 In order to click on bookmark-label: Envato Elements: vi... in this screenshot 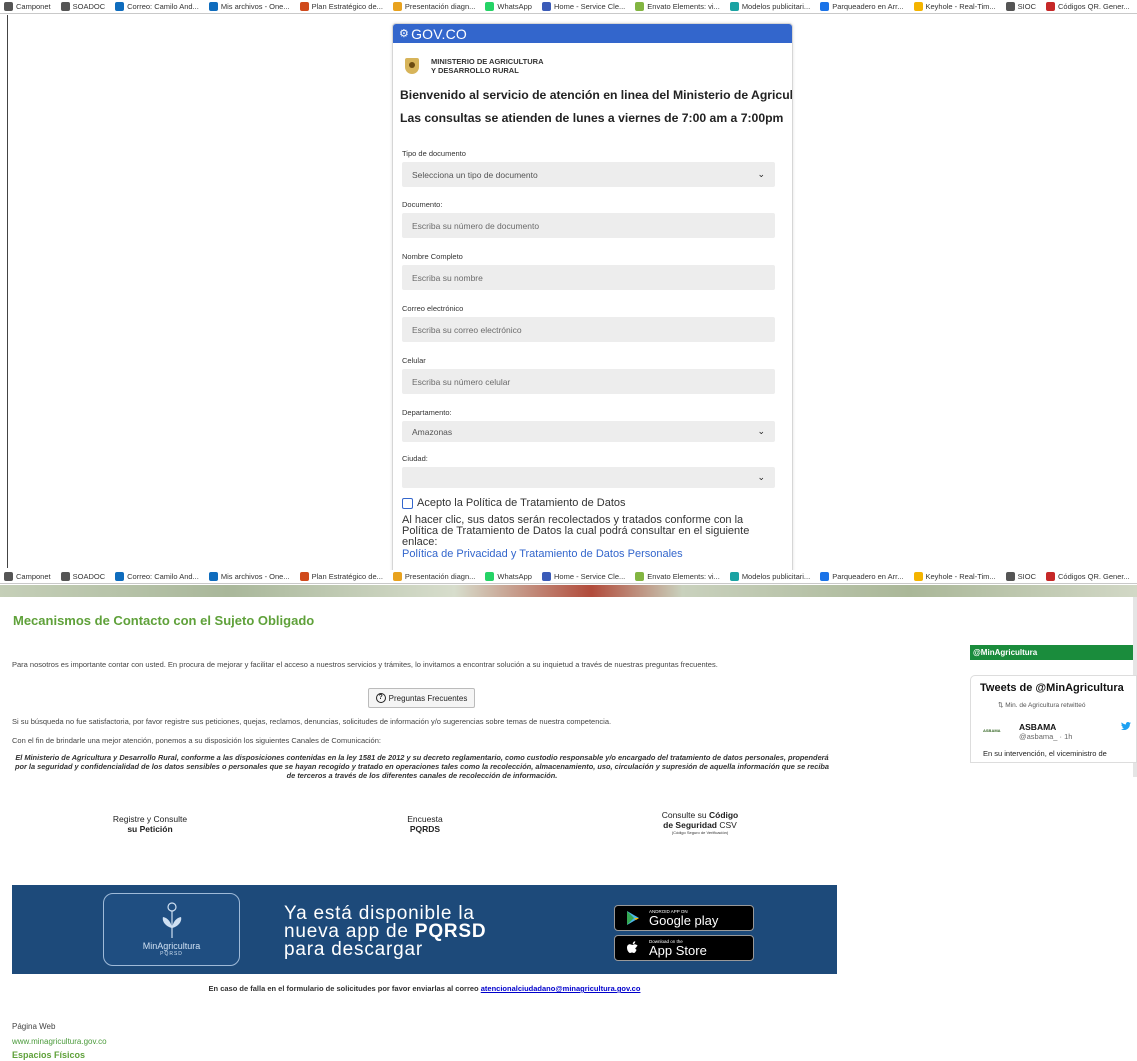, I will do `click(683, 576)`.